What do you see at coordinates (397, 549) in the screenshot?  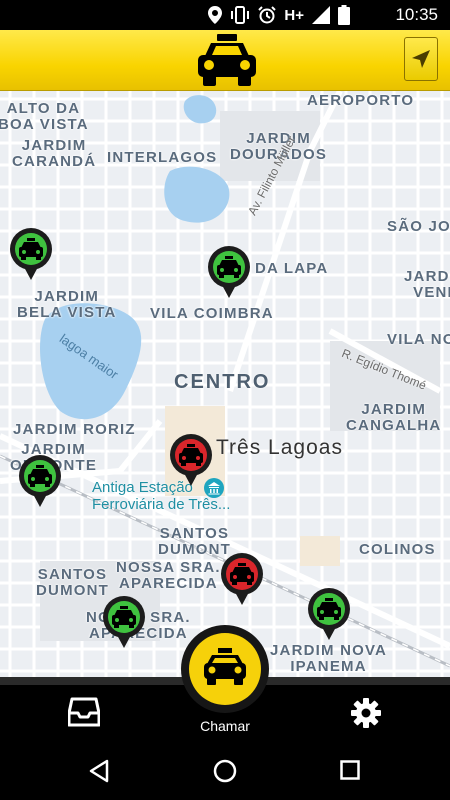 I see `neighborhood-label-colinos: COLINOS` at bounding box center [397, 549].